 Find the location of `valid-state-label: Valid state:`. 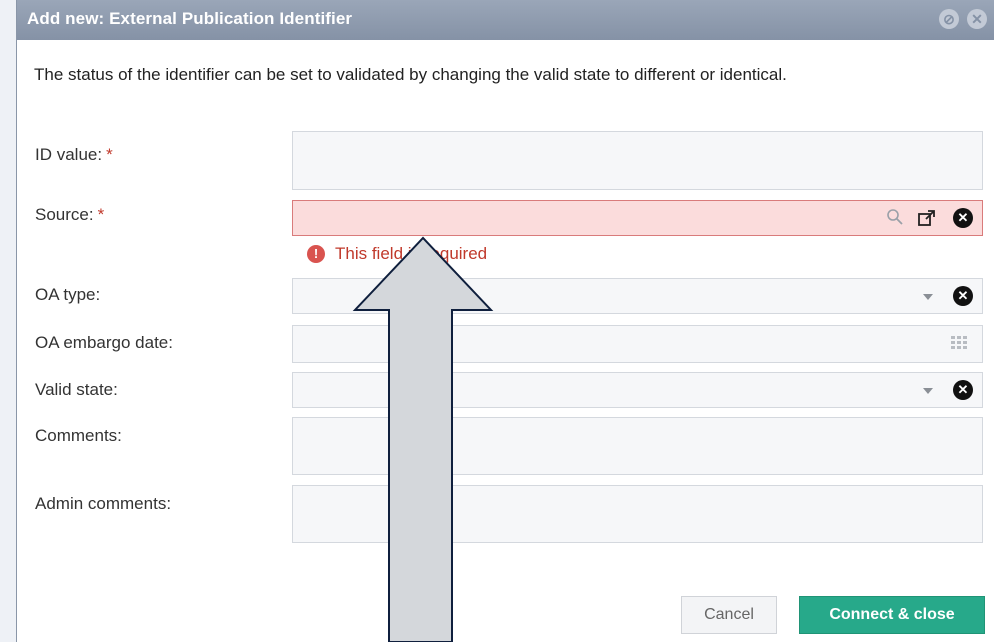

valid-state-label: Valid state: is located at coordinates (76, 389).